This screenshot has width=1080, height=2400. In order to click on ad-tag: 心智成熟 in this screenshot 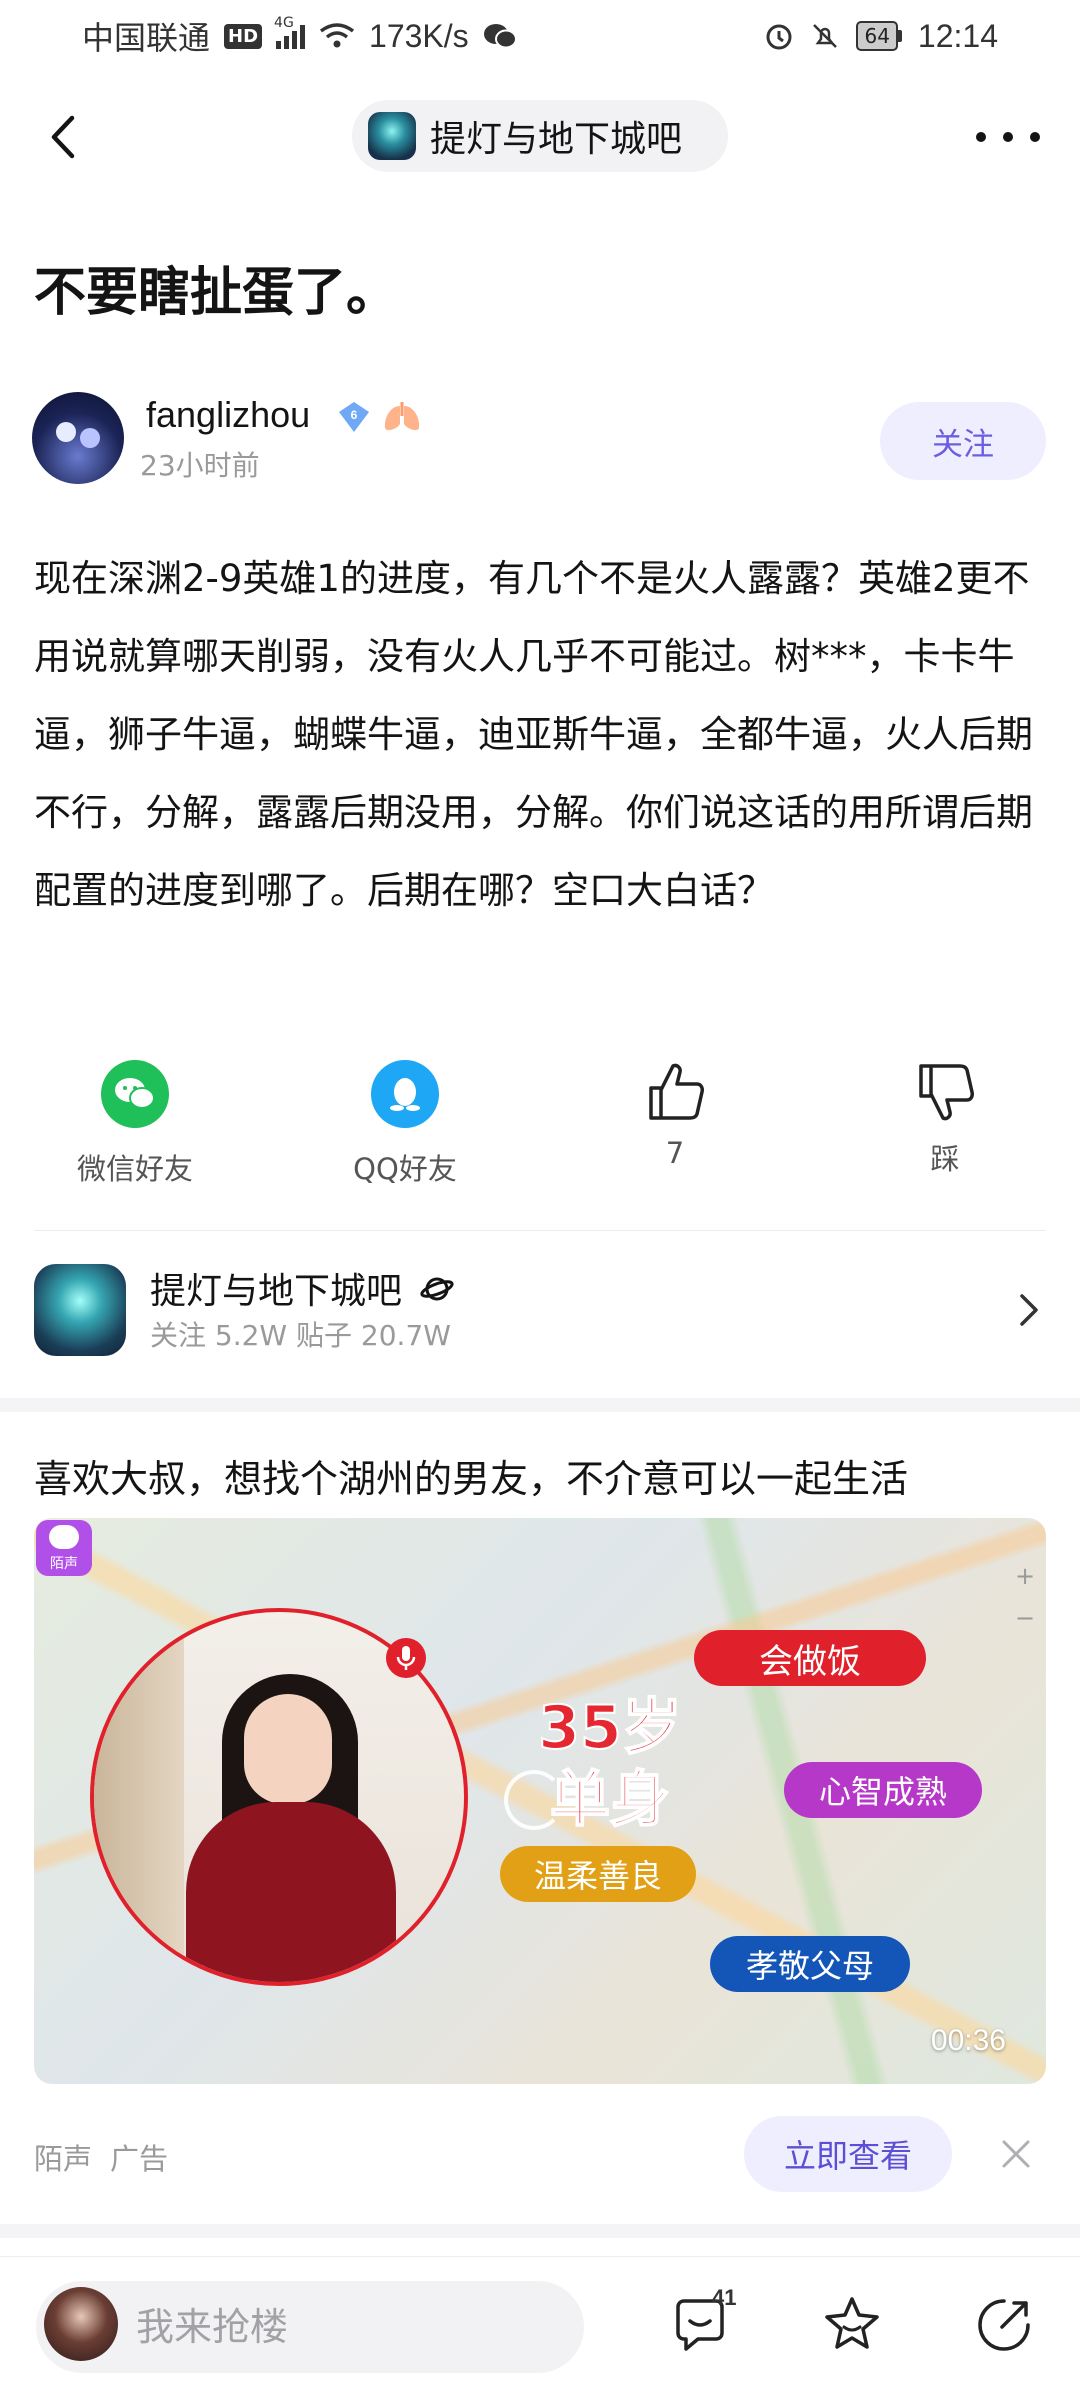, I will do `click(883, 1790)`.